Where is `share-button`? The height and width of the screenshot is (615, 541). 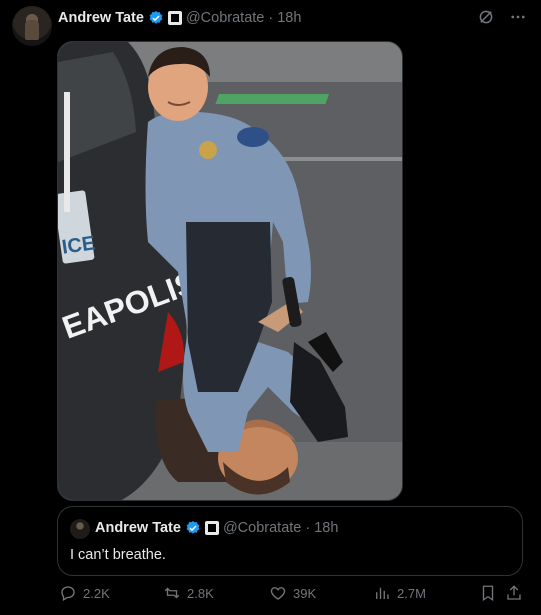
share-button is located at coordinates (514, 593).